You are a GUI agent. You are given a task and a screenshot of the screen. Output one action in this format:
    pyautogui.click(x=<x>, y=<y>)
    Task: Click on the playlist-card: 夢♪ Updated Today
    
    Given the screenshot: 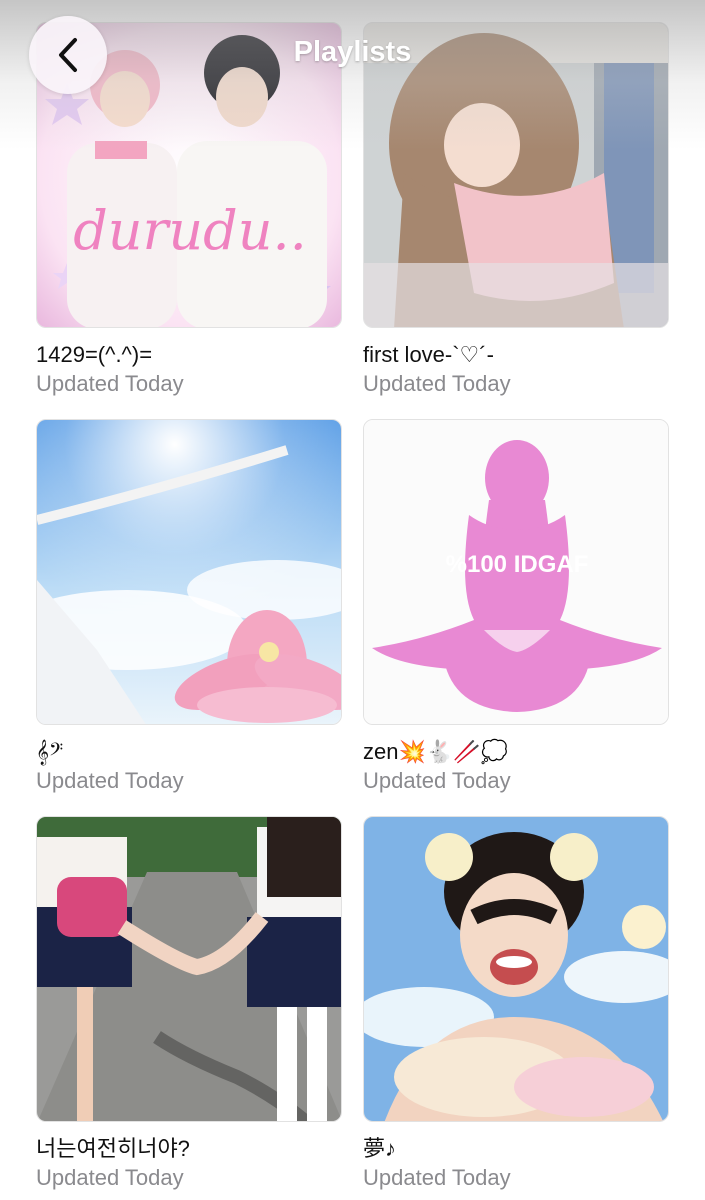 What is the action you would take?
    pyautogui.click(x=516, y=1004)
    